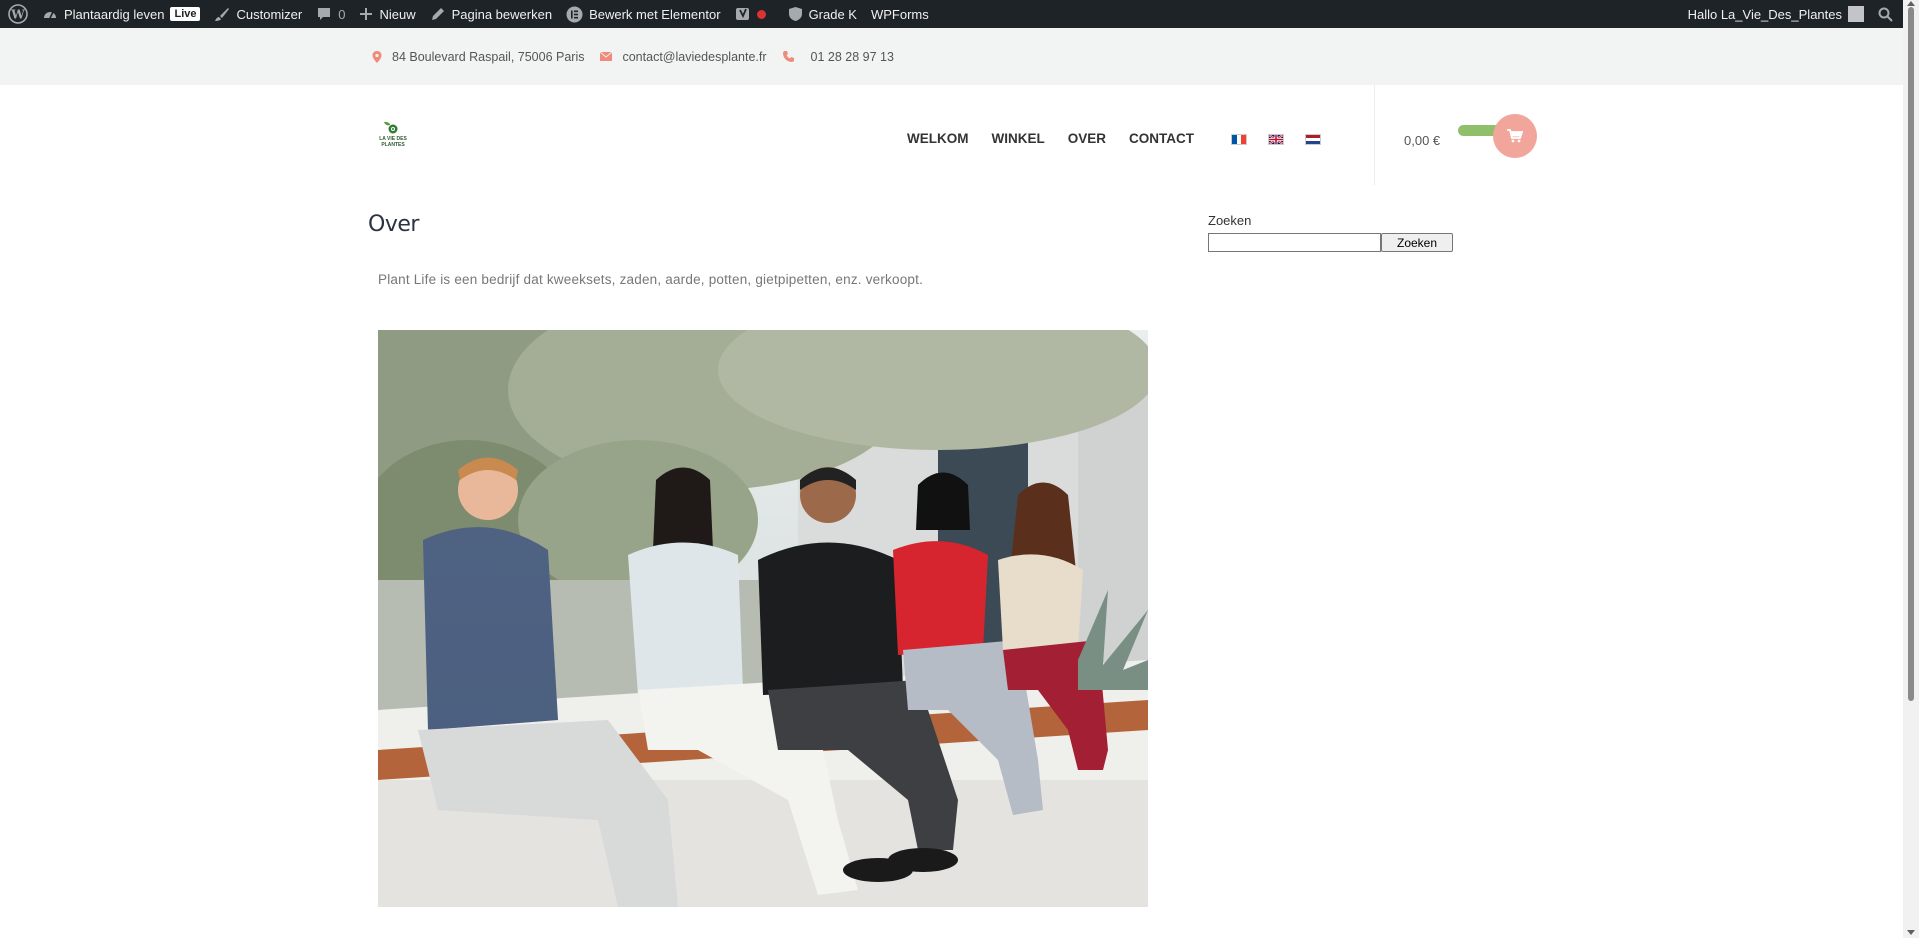 This screenshot has width=1919, height=938. Describe the element at coordinates (795, 14) in the screenshot. I see `shield-icon` at that location.